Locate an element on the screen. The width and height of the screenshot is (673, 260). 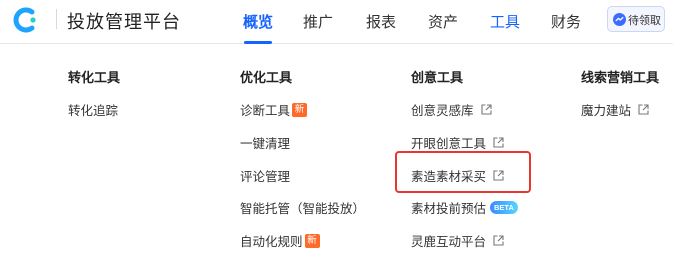
nav-overview: 概览 is located at coordinates (258, 21).